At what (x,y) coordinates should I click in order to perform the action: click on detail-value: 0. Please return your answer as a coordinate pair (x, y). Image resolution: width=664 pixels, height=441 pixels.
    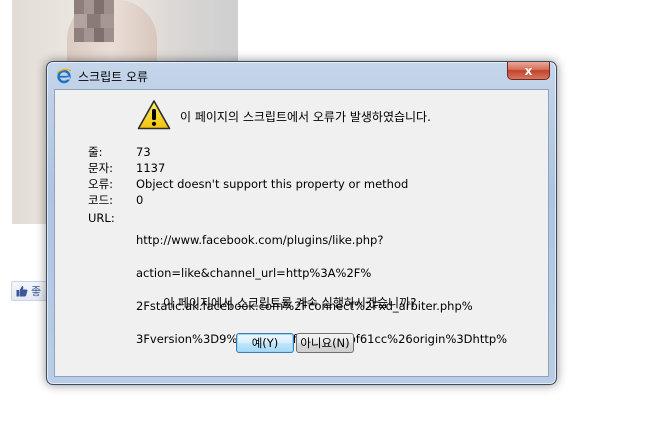
    Looking at the image, I should click on (140, 200).